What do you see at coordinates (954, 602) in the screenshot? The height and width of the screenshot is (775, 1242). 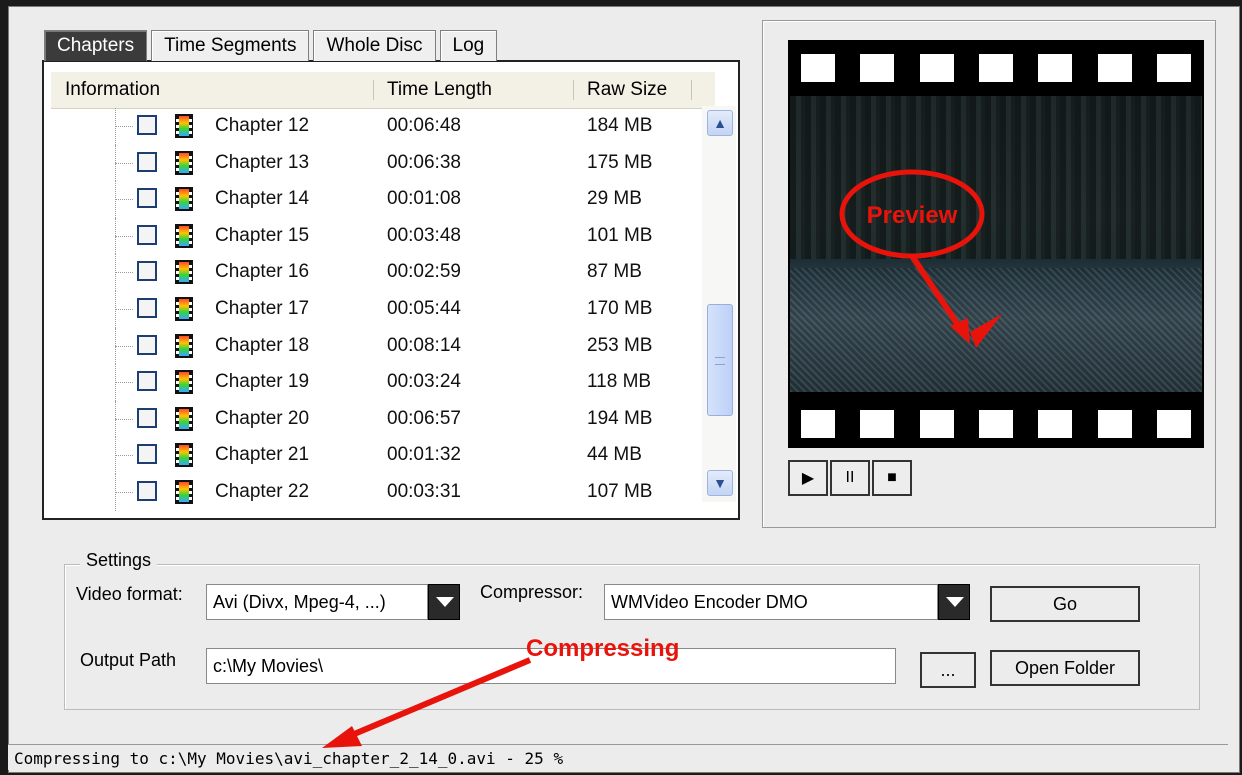 I see `compressor-dropdown-icon` at bounding box center [954, 602].